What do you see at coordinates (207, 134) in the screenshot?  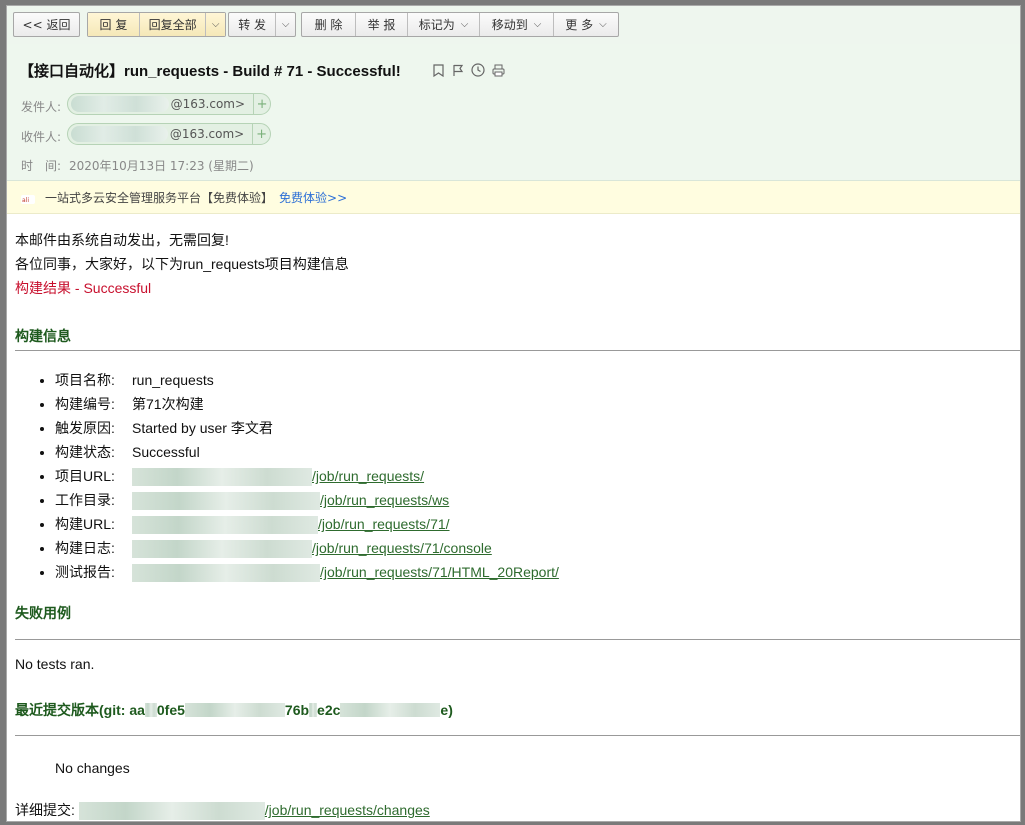 I see `to-domain: @163.com>` at bounding box center [207, 134].